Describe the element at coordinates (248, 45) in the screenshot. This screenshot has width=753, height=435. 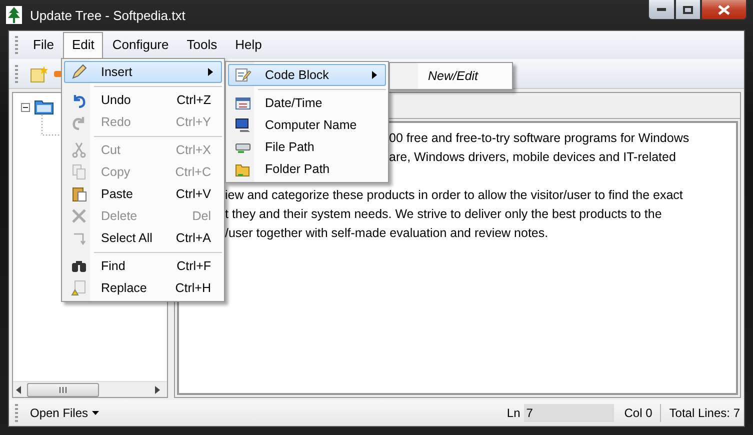
I see `menu-item: Help` at that location.